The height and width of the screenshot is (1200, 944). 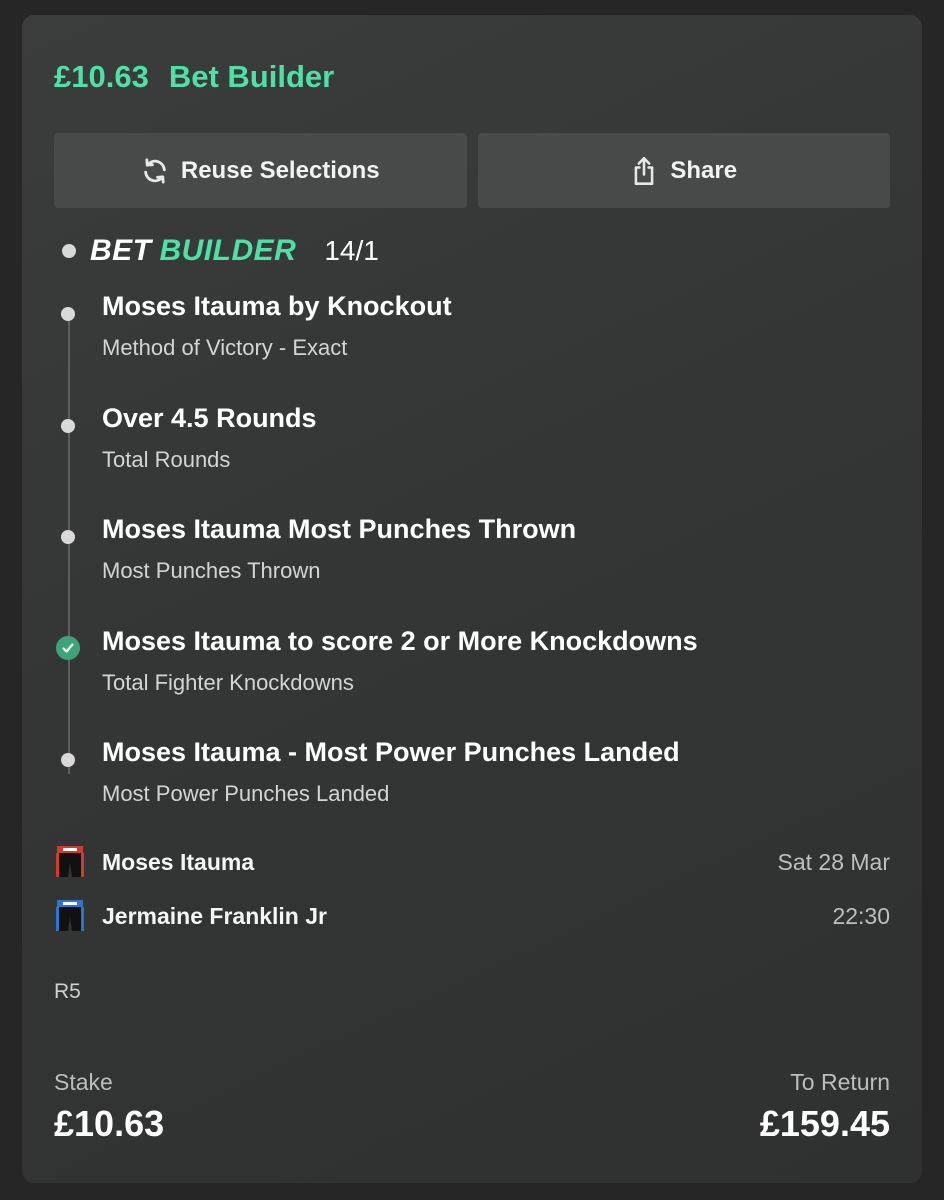 What do you see at coordinates (228, 250) in the screenshot?
I see `bet-builder-logo-builder: BUILDER` at bounding box center [228, 250].